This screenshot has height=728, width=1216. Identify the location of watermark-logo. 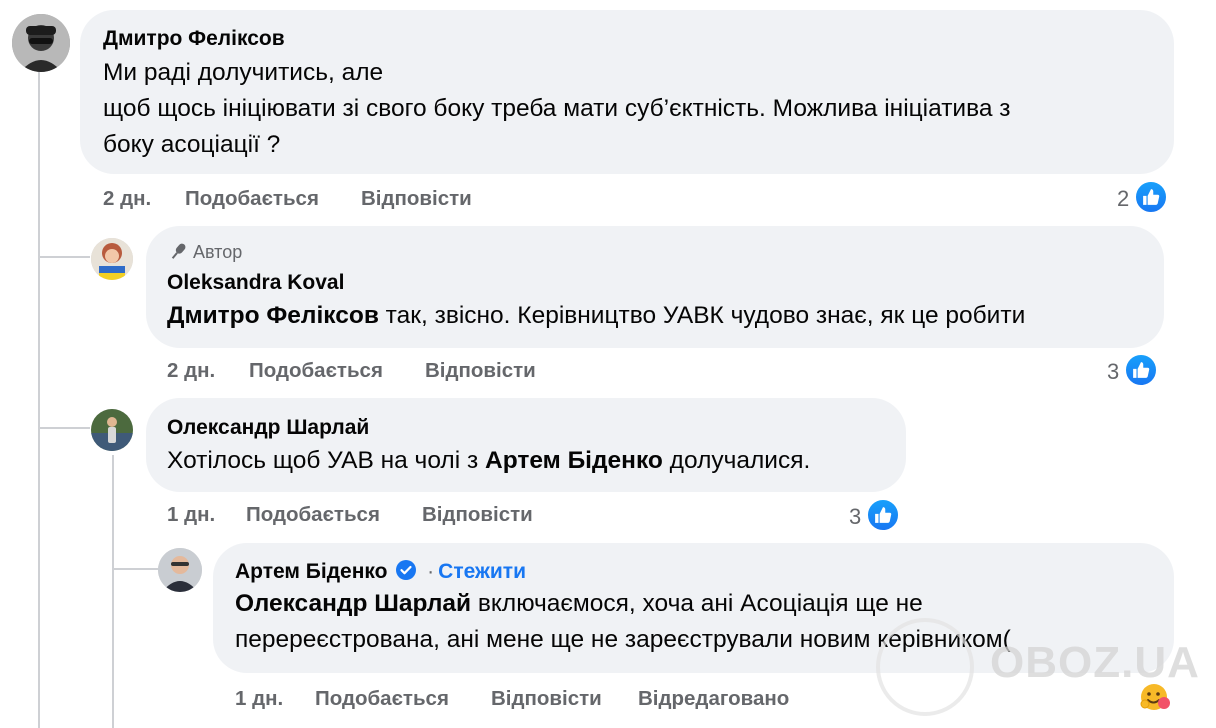
(925, 667).